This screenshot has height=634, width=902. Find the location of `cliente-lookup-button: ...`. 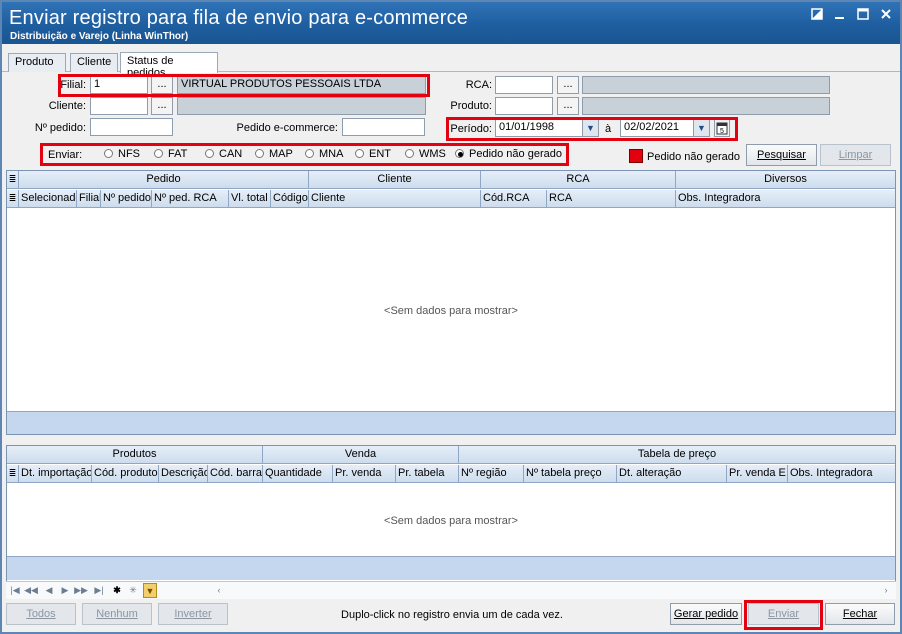

cliente-lookup-button: ... is located at coordinates (162, 106).